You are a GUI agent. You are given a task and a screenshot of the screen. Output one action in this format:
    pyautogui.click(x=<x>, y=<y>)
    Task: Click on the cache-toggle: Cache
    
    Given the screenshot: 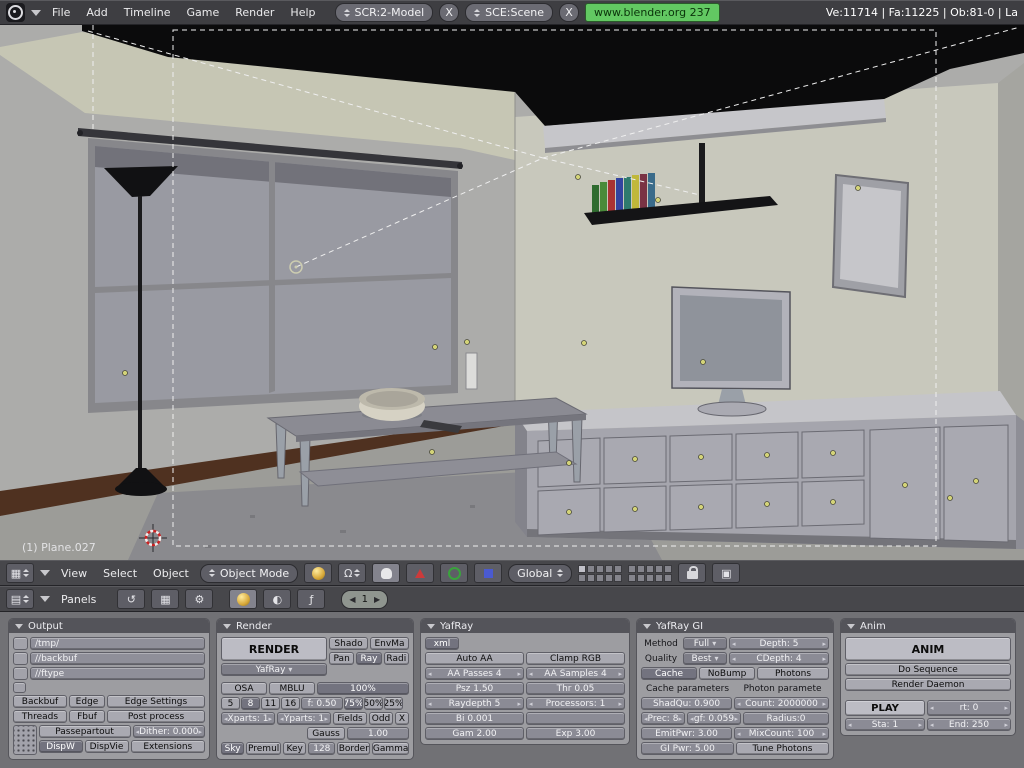 What is the action you would take?
    pyautogui.click(x=669, y=673)
    